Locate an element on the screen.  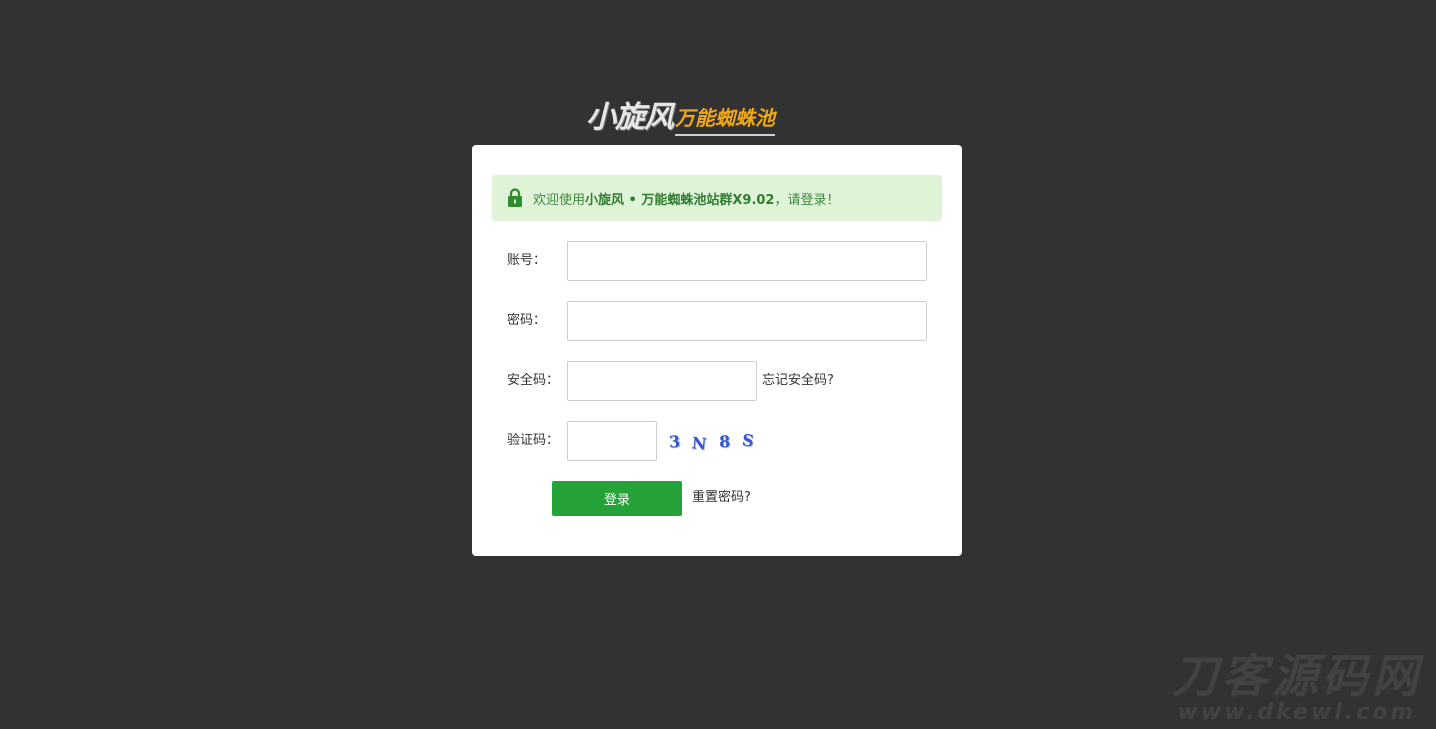
account-input is located at coordinates (747, 261).